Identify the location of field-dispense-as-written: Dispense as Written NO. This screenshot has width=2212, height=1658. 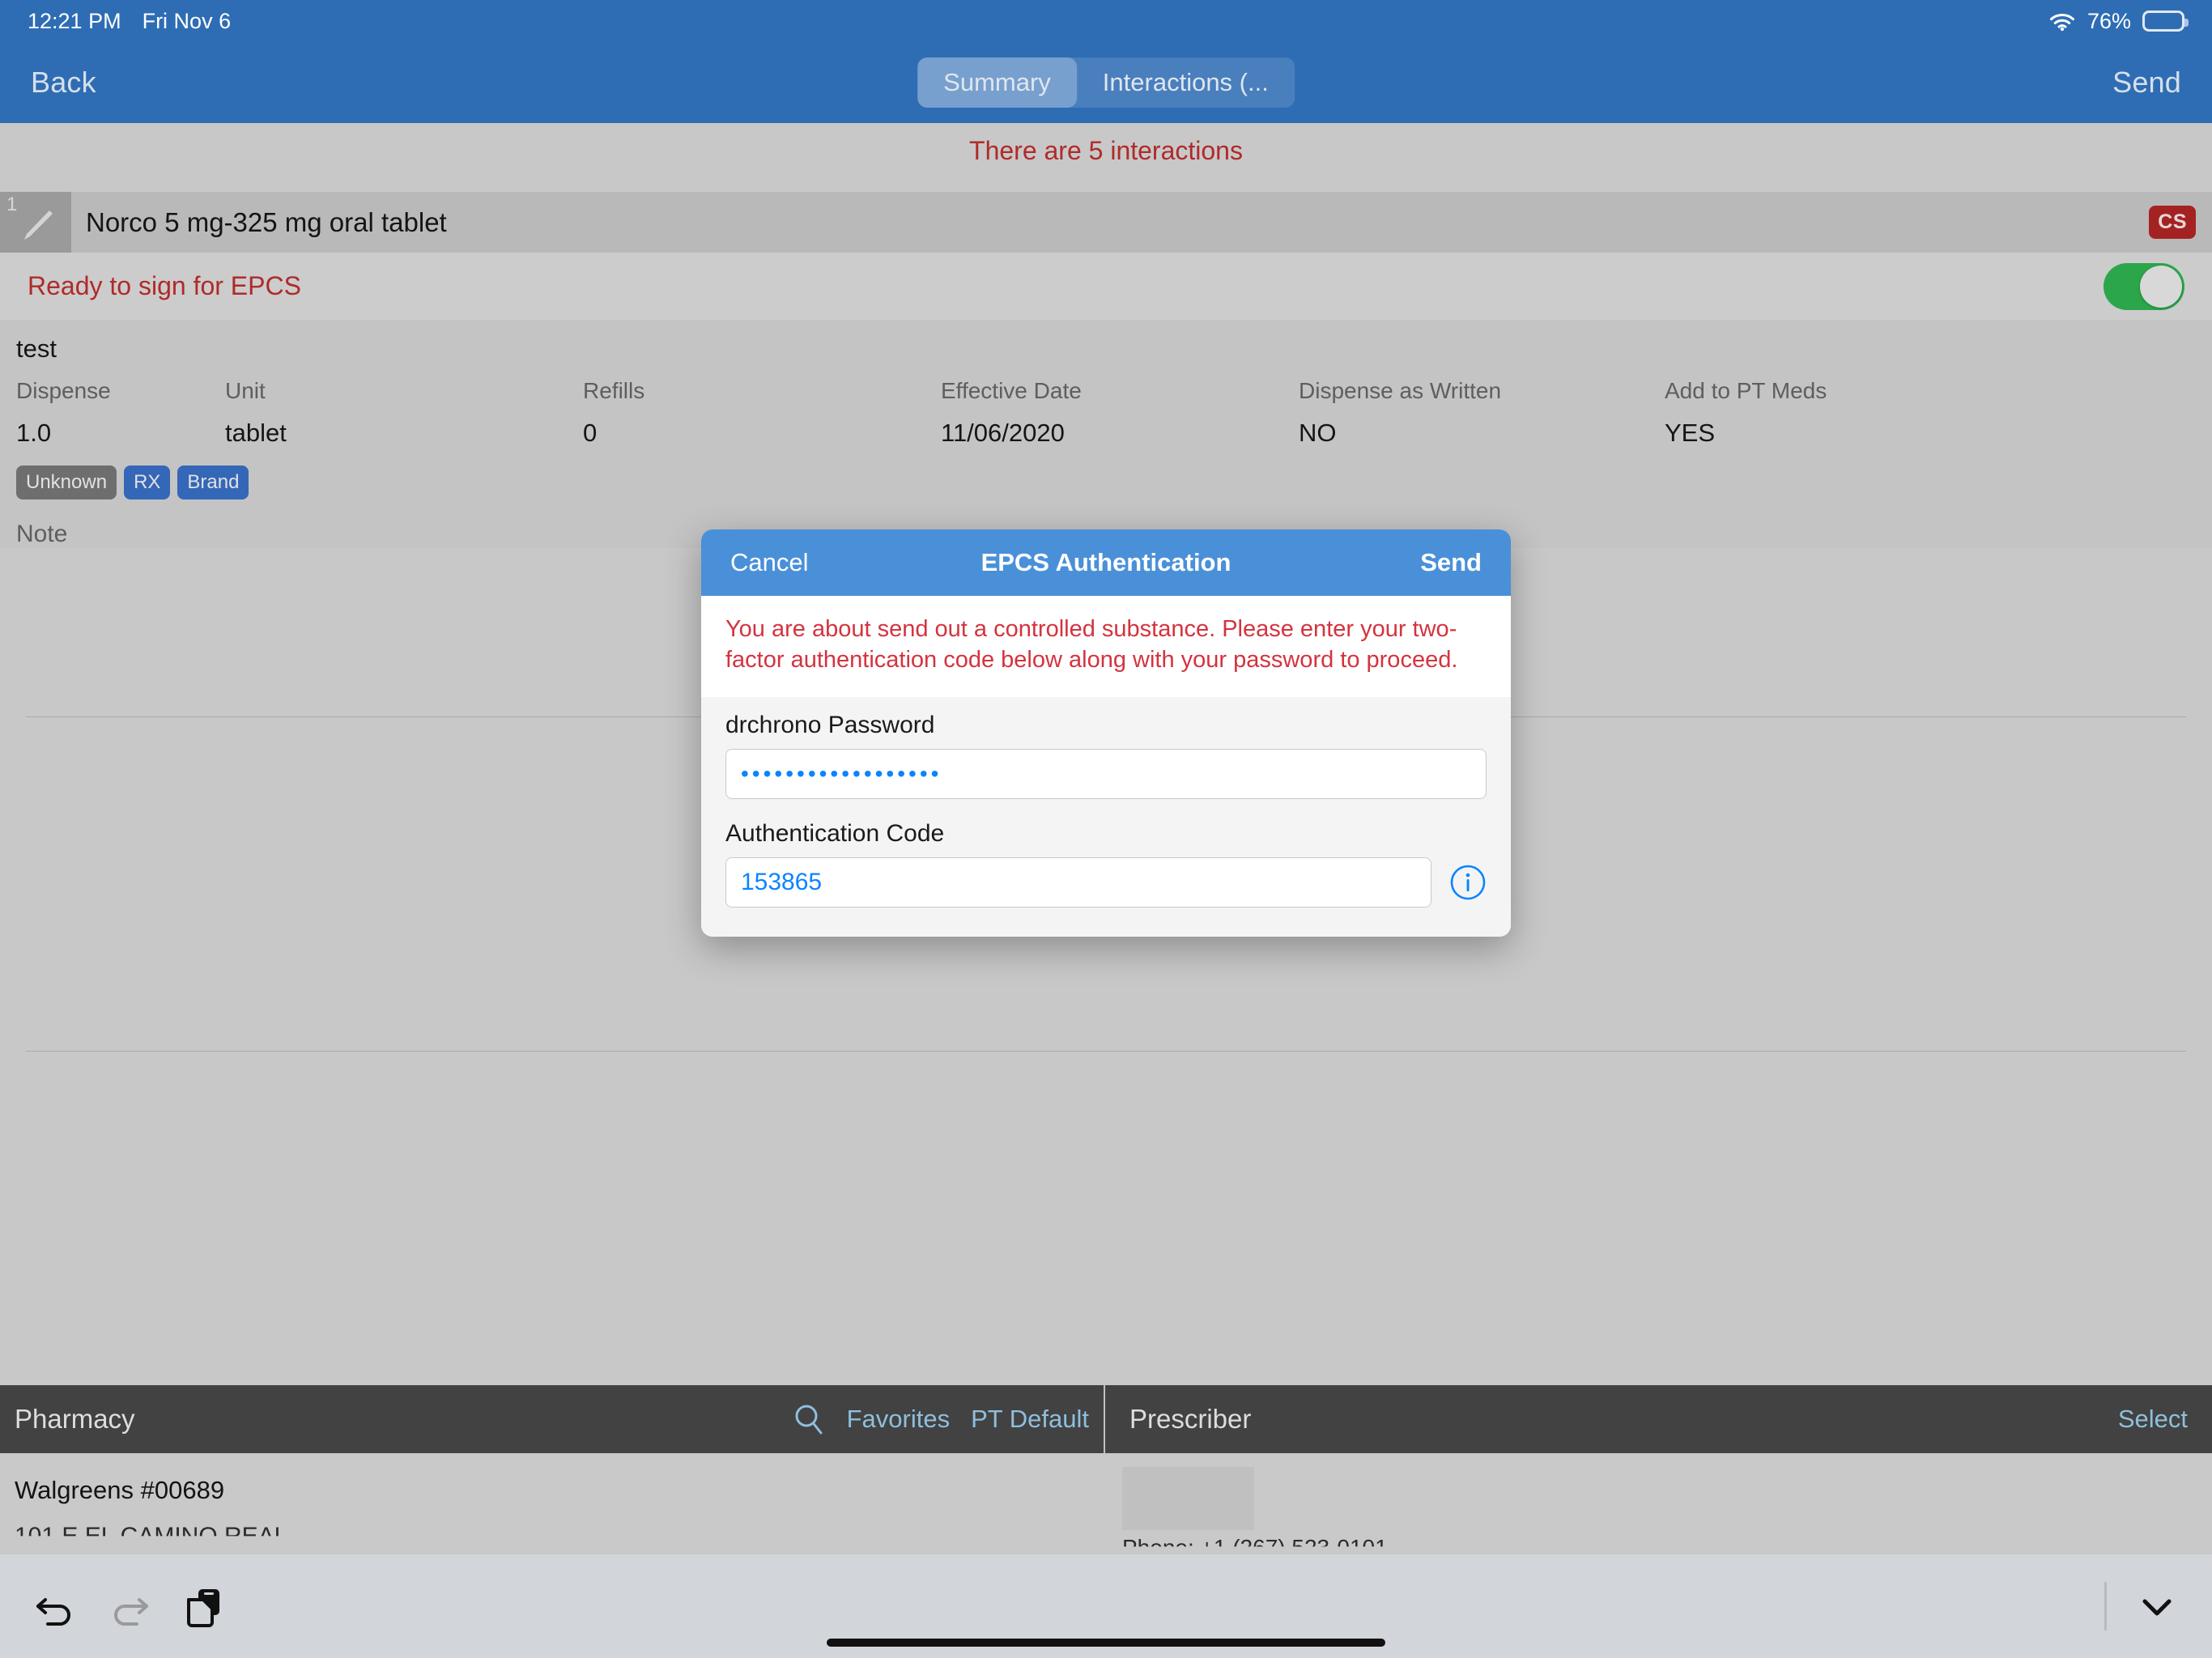
(1482, 413).